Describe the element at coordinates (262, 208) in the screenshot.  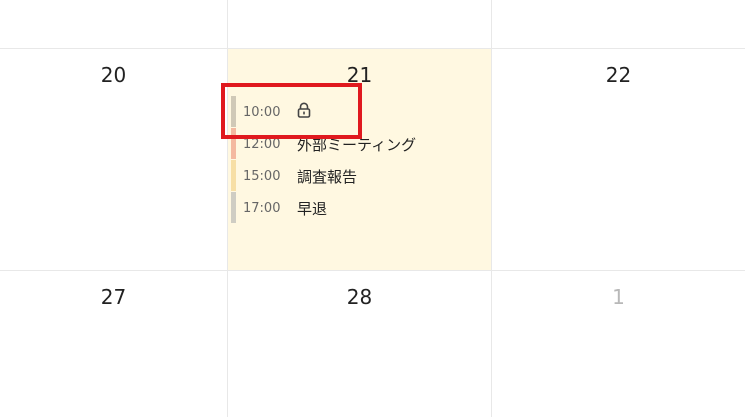
I see `event-time: 17:00` at that location.